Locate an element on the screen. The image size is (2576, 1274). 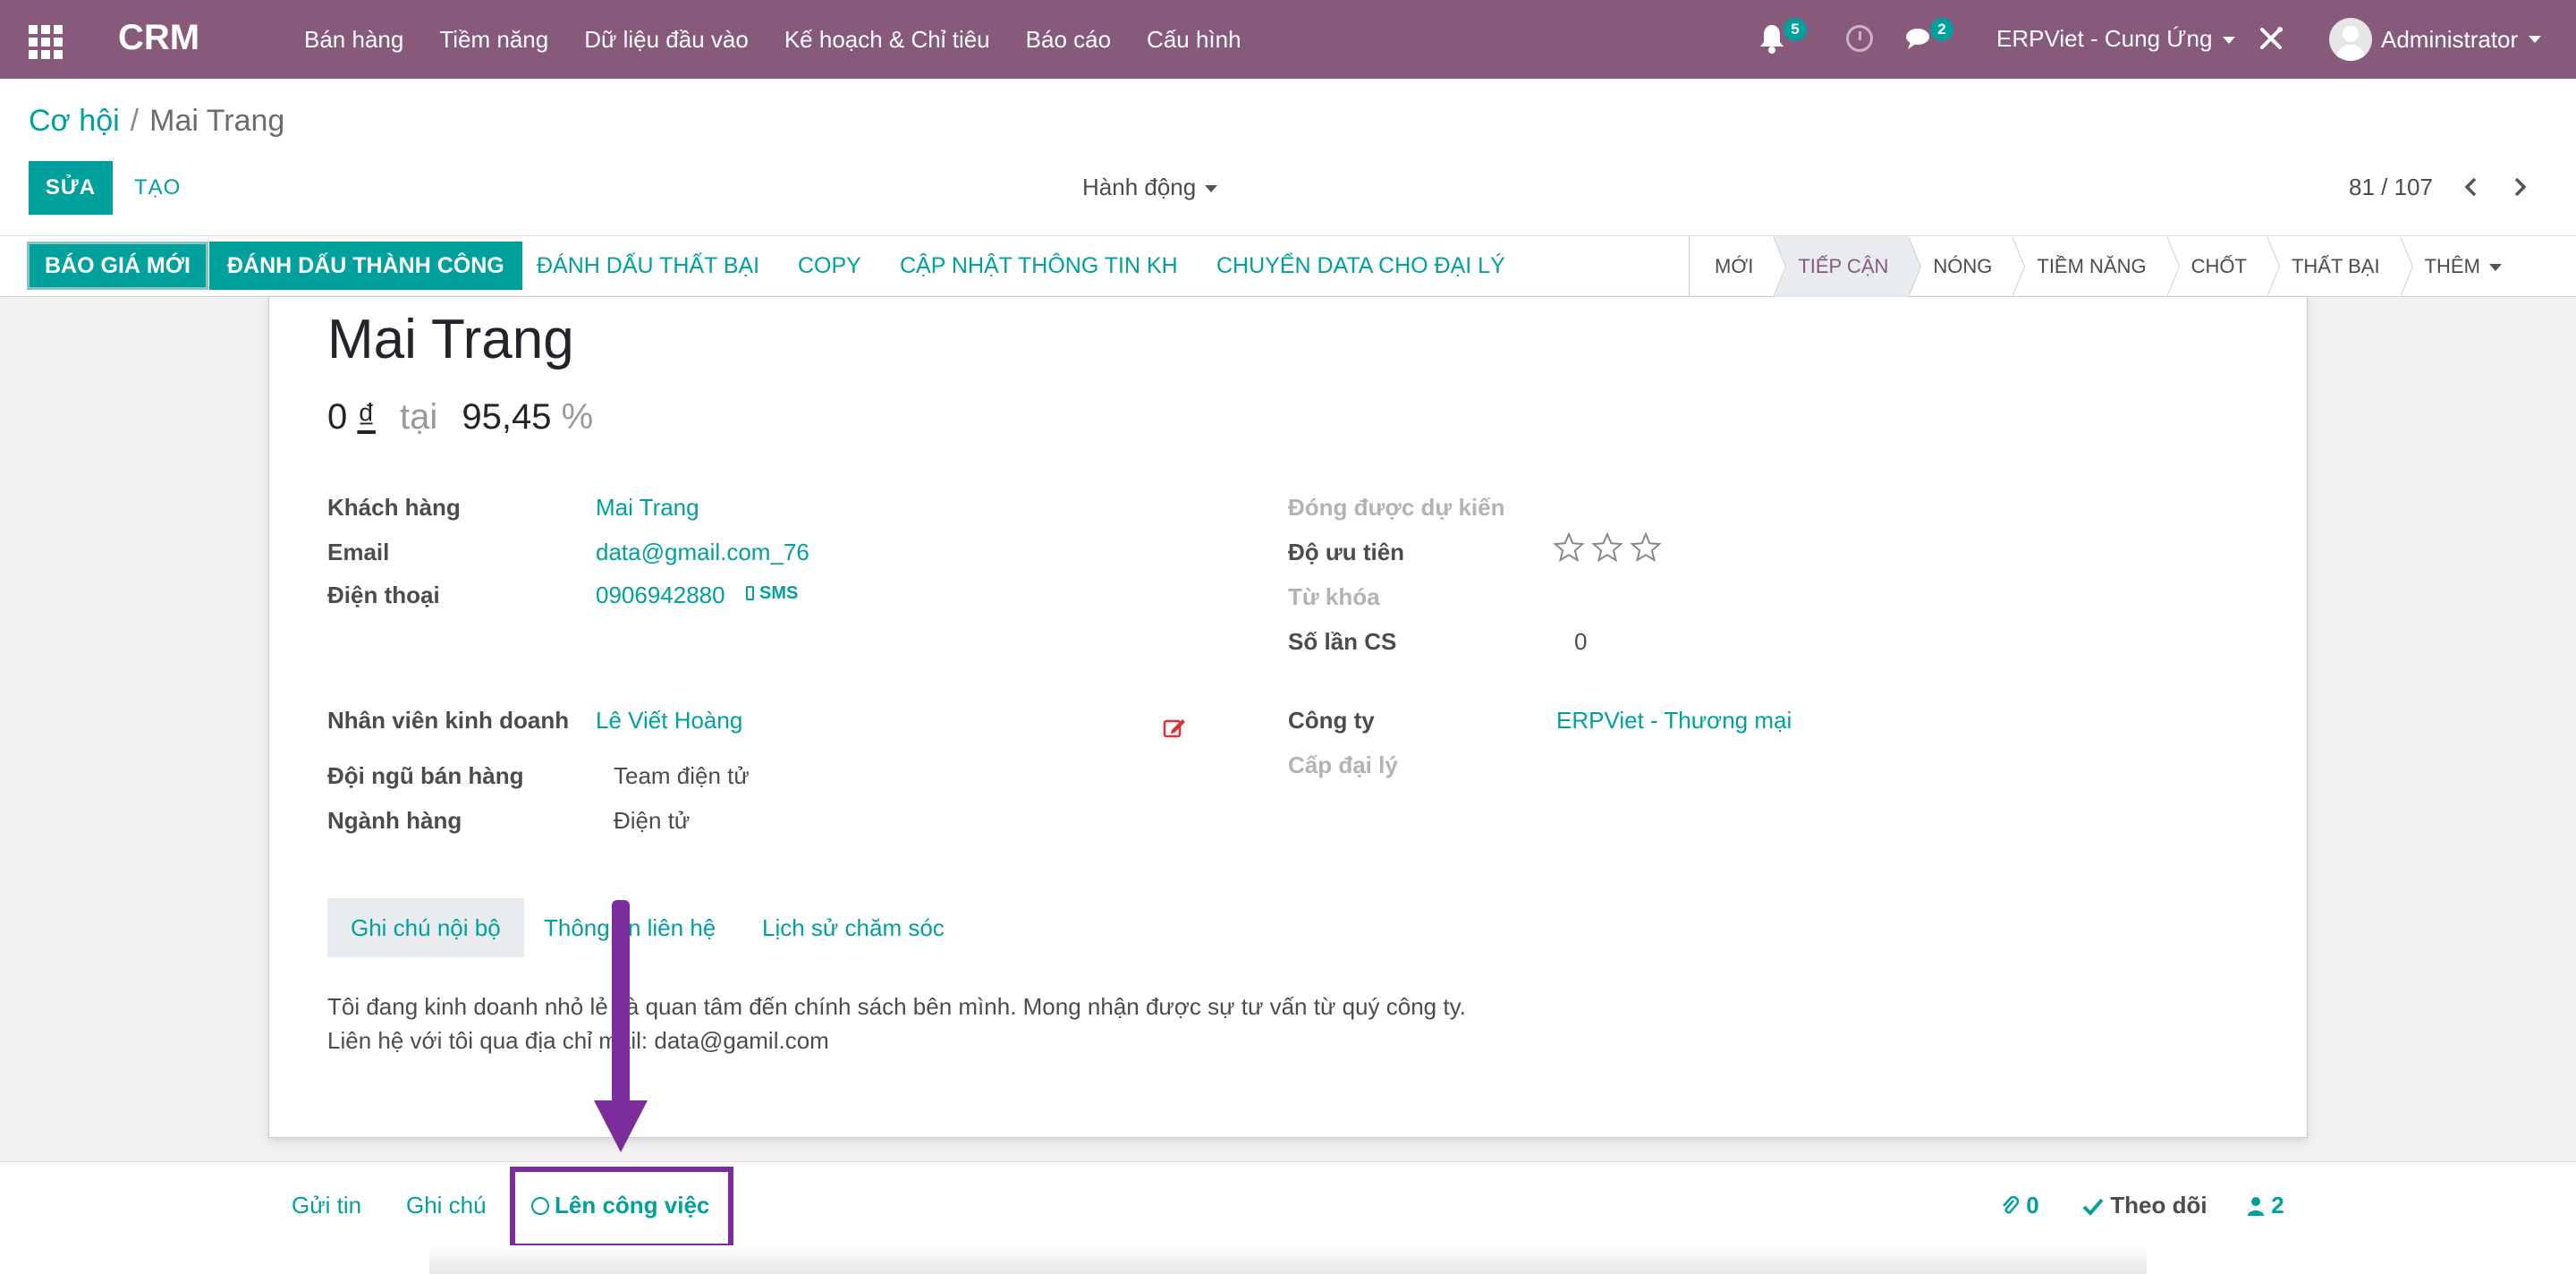
user-icon is located at coordinates (2256, 1206).